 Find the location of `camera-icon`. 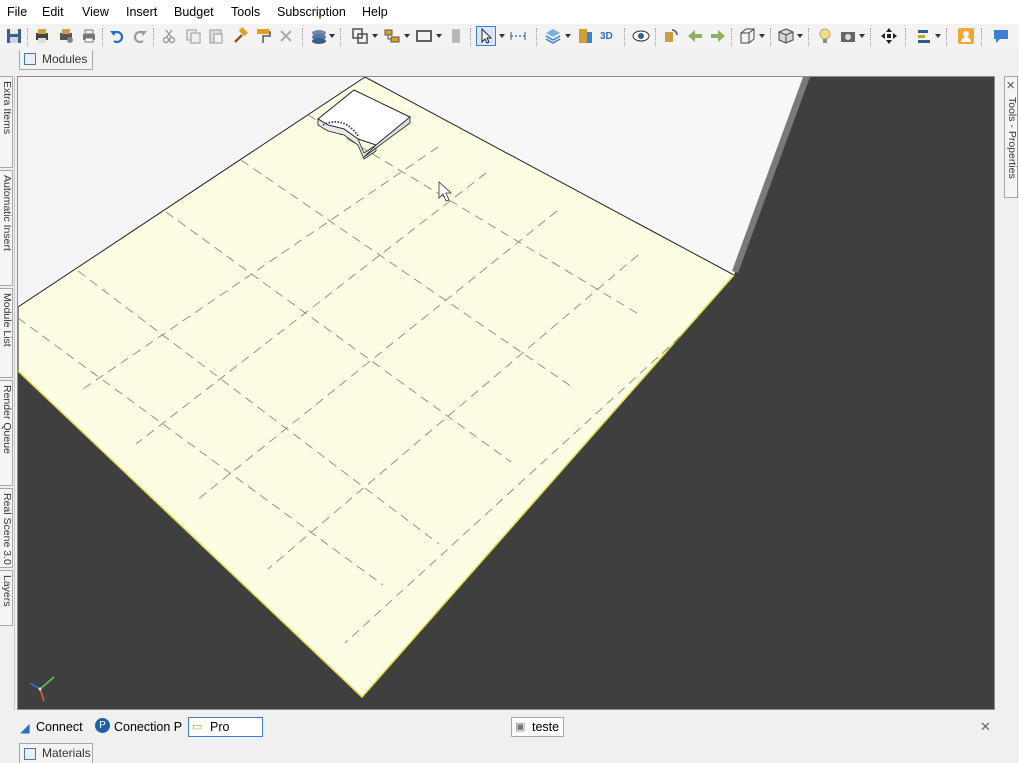

camera-icon is located at coordinates (848, 36).